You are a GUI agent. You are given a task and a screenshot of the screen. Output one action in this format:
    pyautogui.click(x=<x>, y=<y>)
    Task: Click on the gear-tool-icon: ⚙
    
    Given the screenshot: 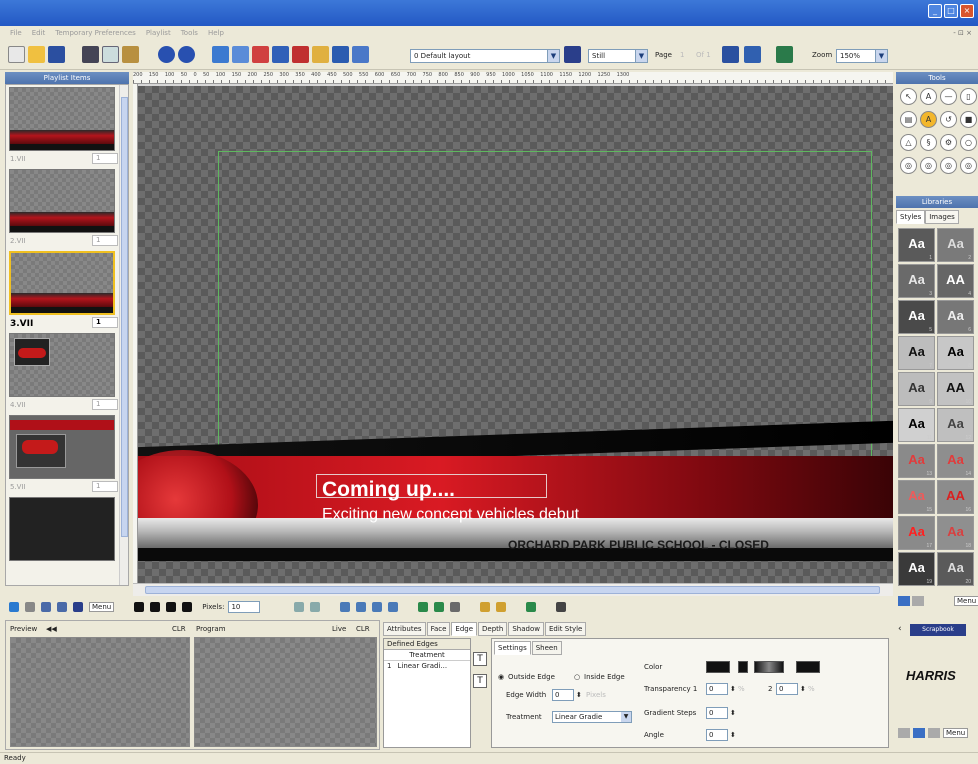 What is the action you would take?
    pyautogui.click(x=948, y=142)
    